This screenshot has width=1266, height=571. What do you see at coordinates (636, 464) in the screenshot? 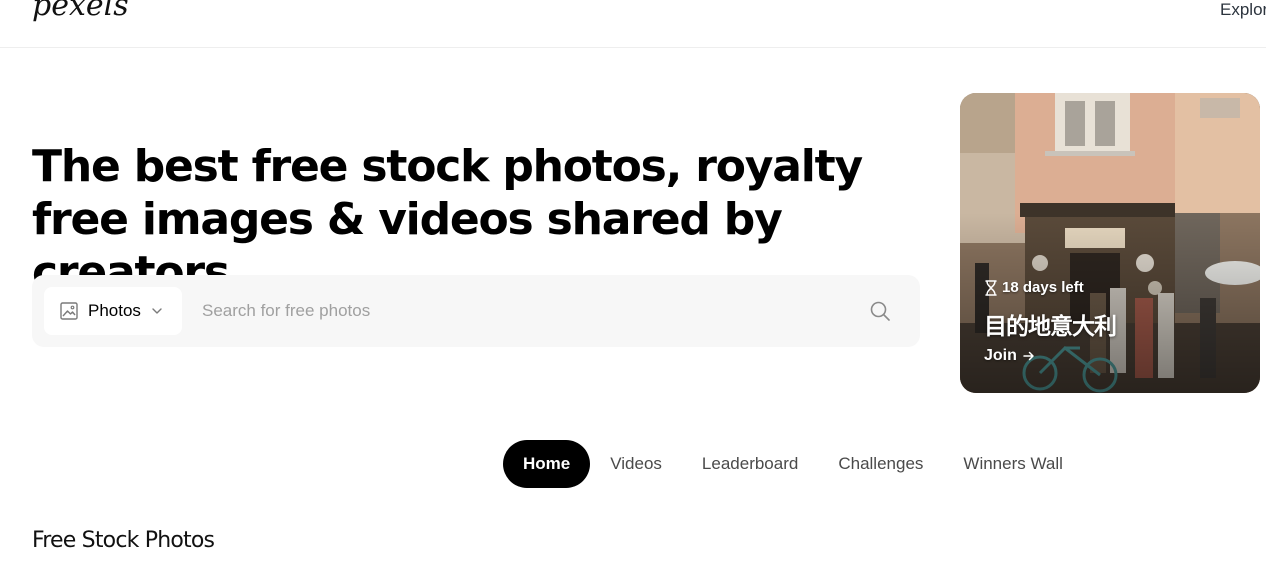
I see `tab-videos: Videos` at bounding box center [636, 464].